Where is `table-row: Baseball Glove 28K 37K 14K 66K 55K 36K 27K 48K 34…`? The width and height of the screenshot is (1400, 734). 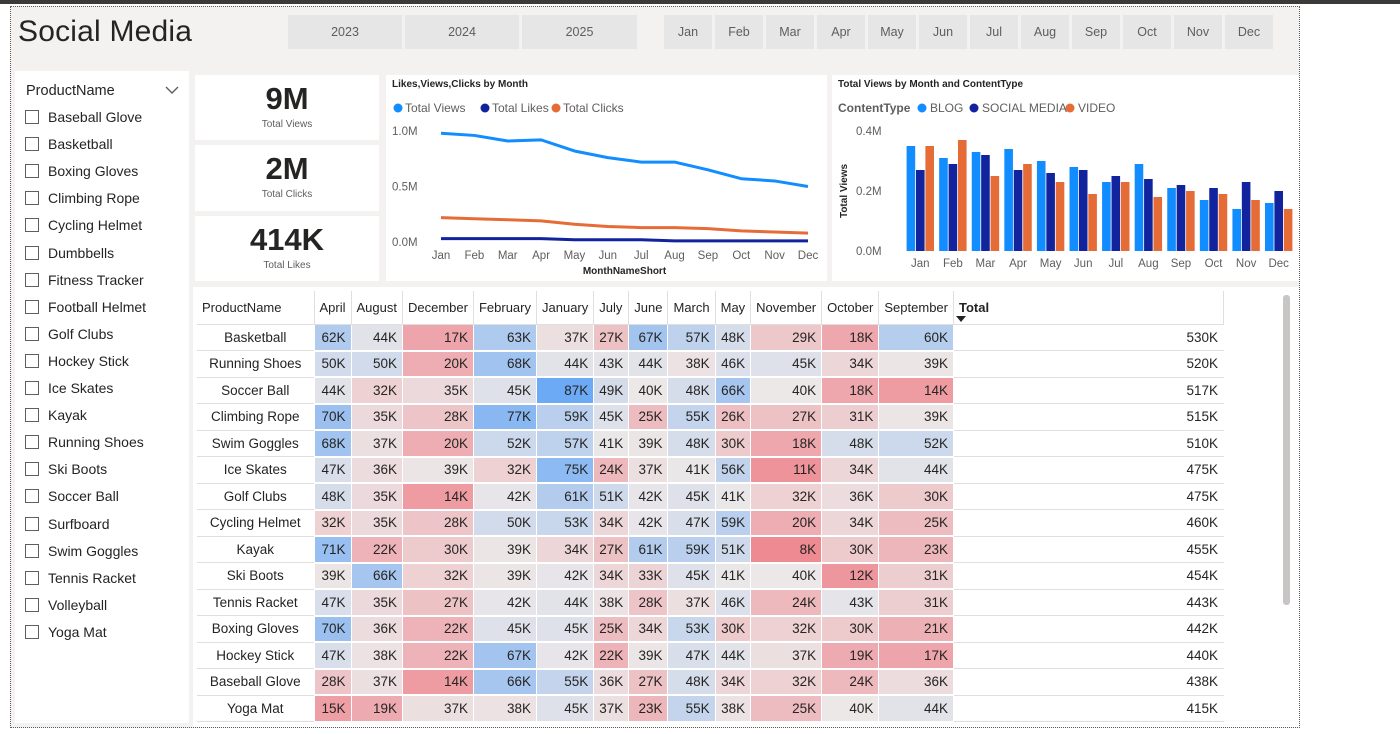 table-row: Baseball Glove 28K 37K 14K 66K 55K 36K 27K 48K 34… is located at coordinates (710, 682).